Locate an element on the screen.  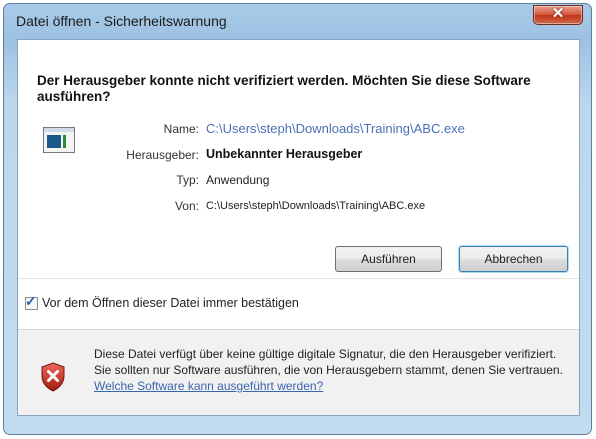
close-button: ✕ is located at coordinates (558, 15).